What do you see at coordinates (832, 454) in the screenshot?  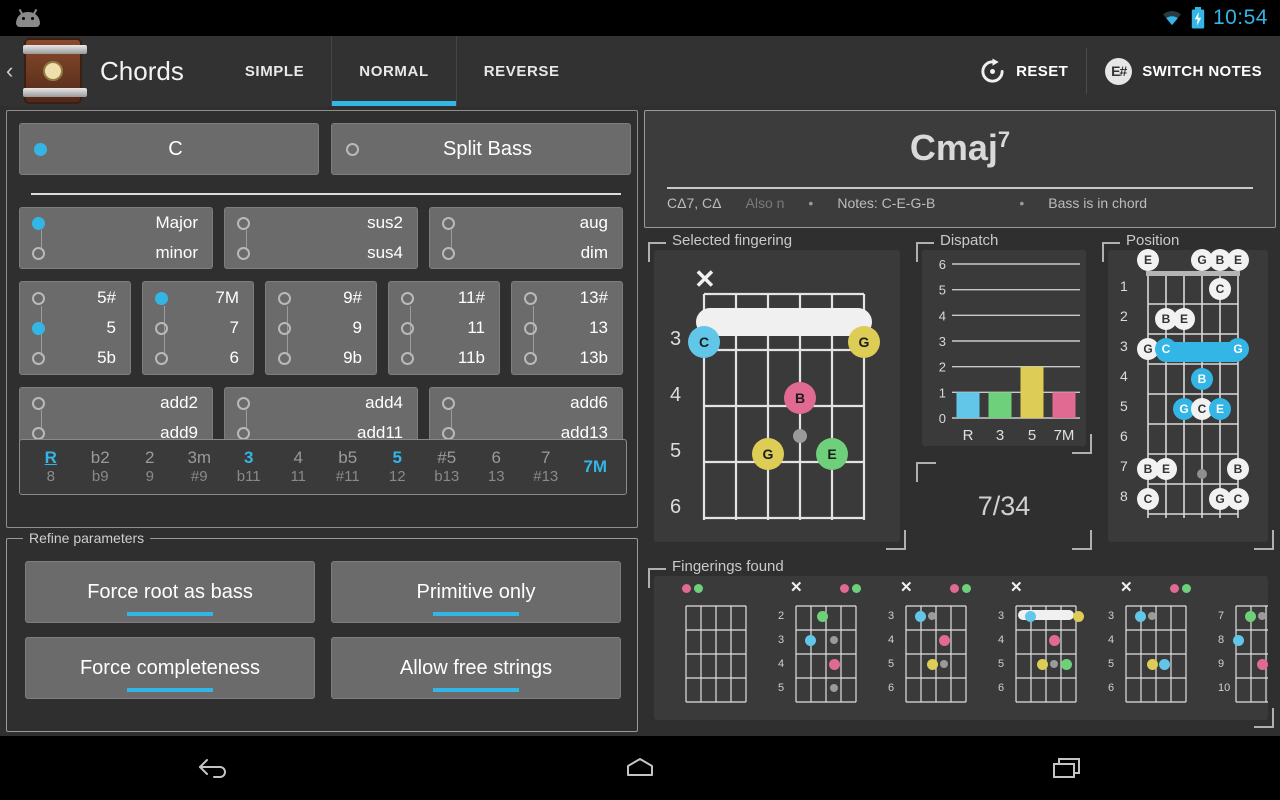 I see `note-dot: E` at bounding box center [832, 454].